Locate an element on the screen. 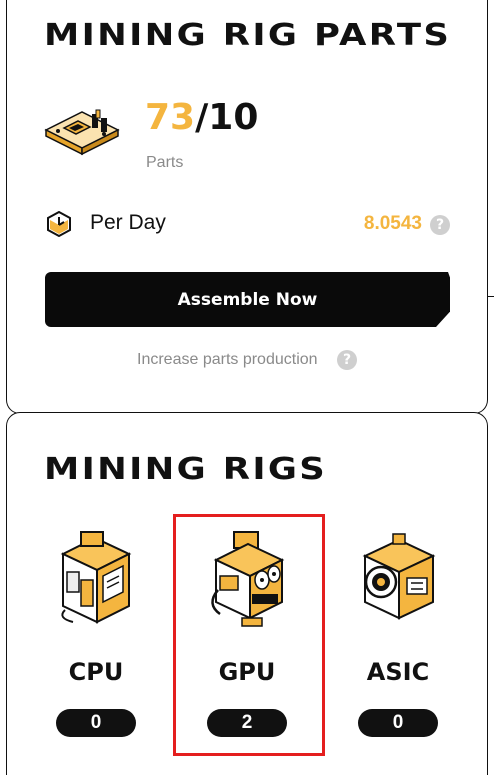 This screenshot has width=494, height=775. rig-count-asic: 0 is located at coordinates (398, 723).